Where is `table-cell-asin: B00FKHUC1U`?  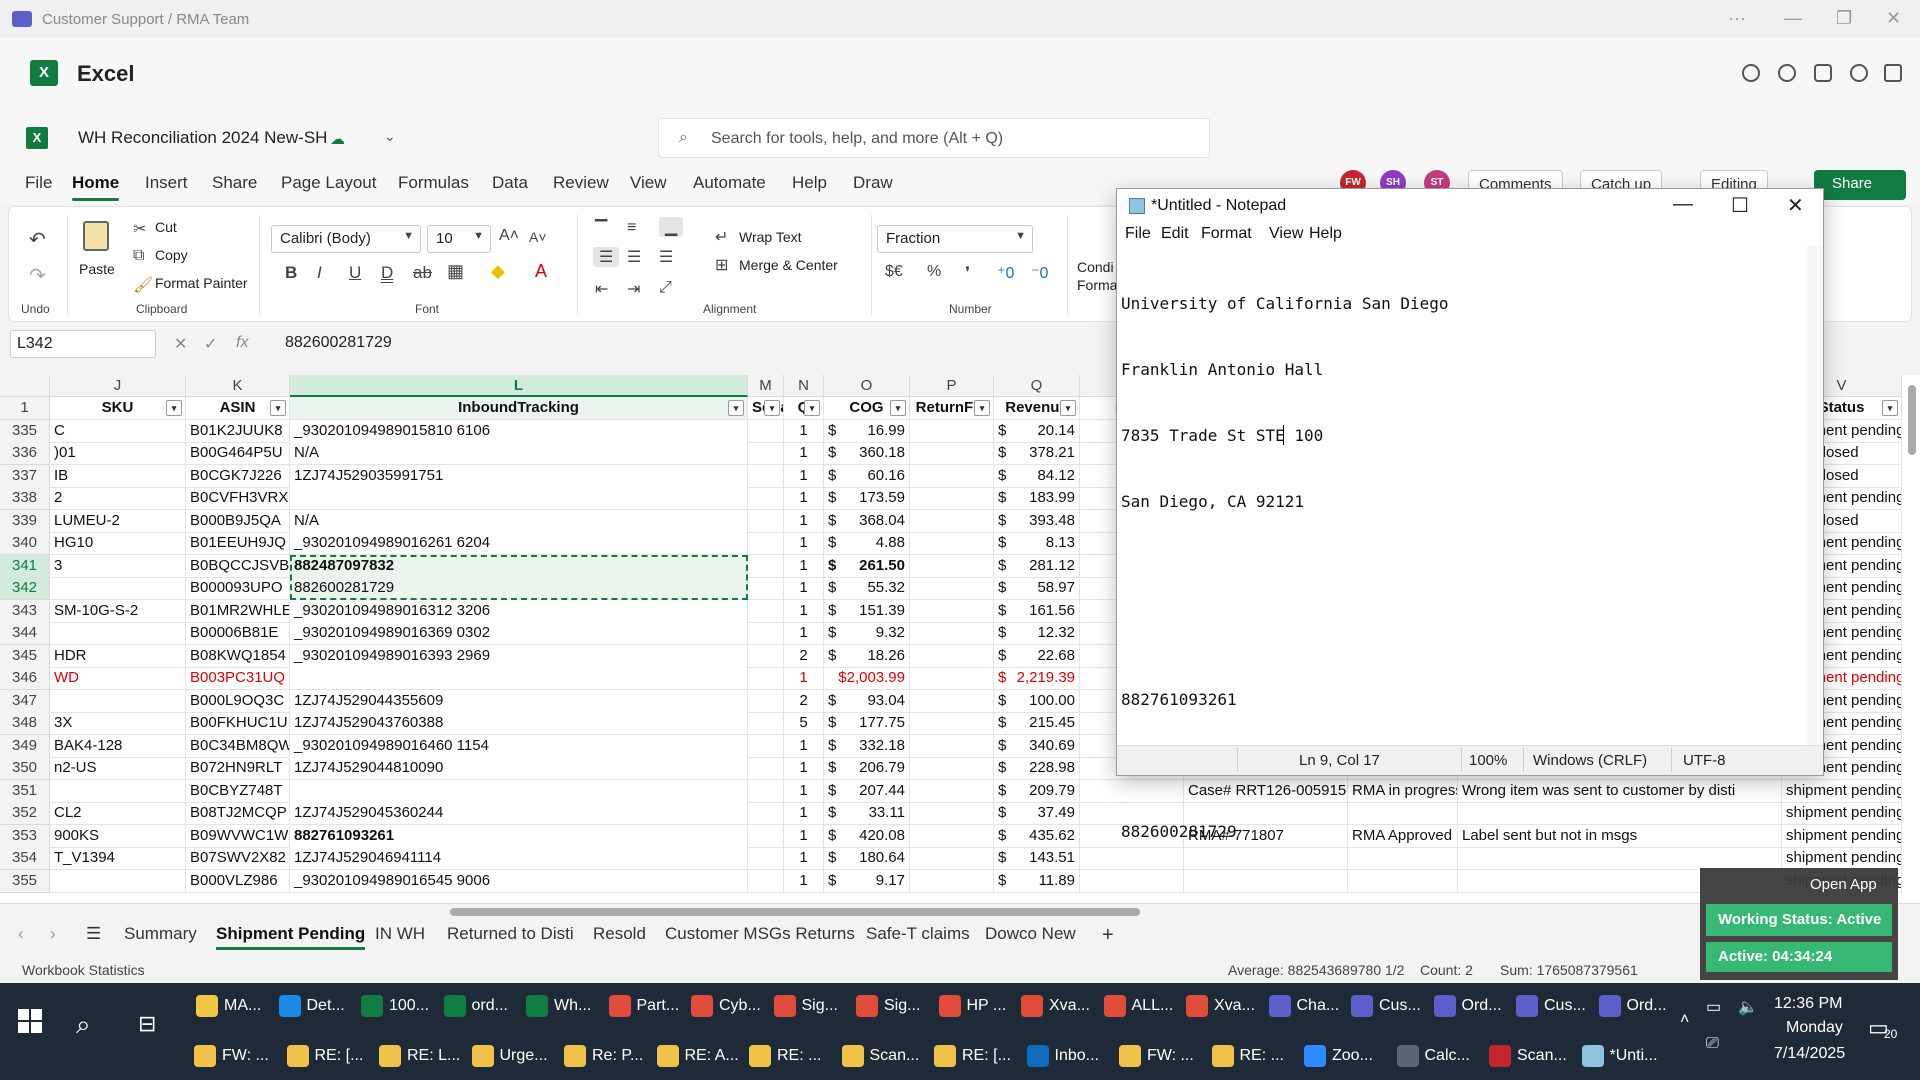
table-cell-asin: B00FKHUC1U is located at coordinates (238, 723).